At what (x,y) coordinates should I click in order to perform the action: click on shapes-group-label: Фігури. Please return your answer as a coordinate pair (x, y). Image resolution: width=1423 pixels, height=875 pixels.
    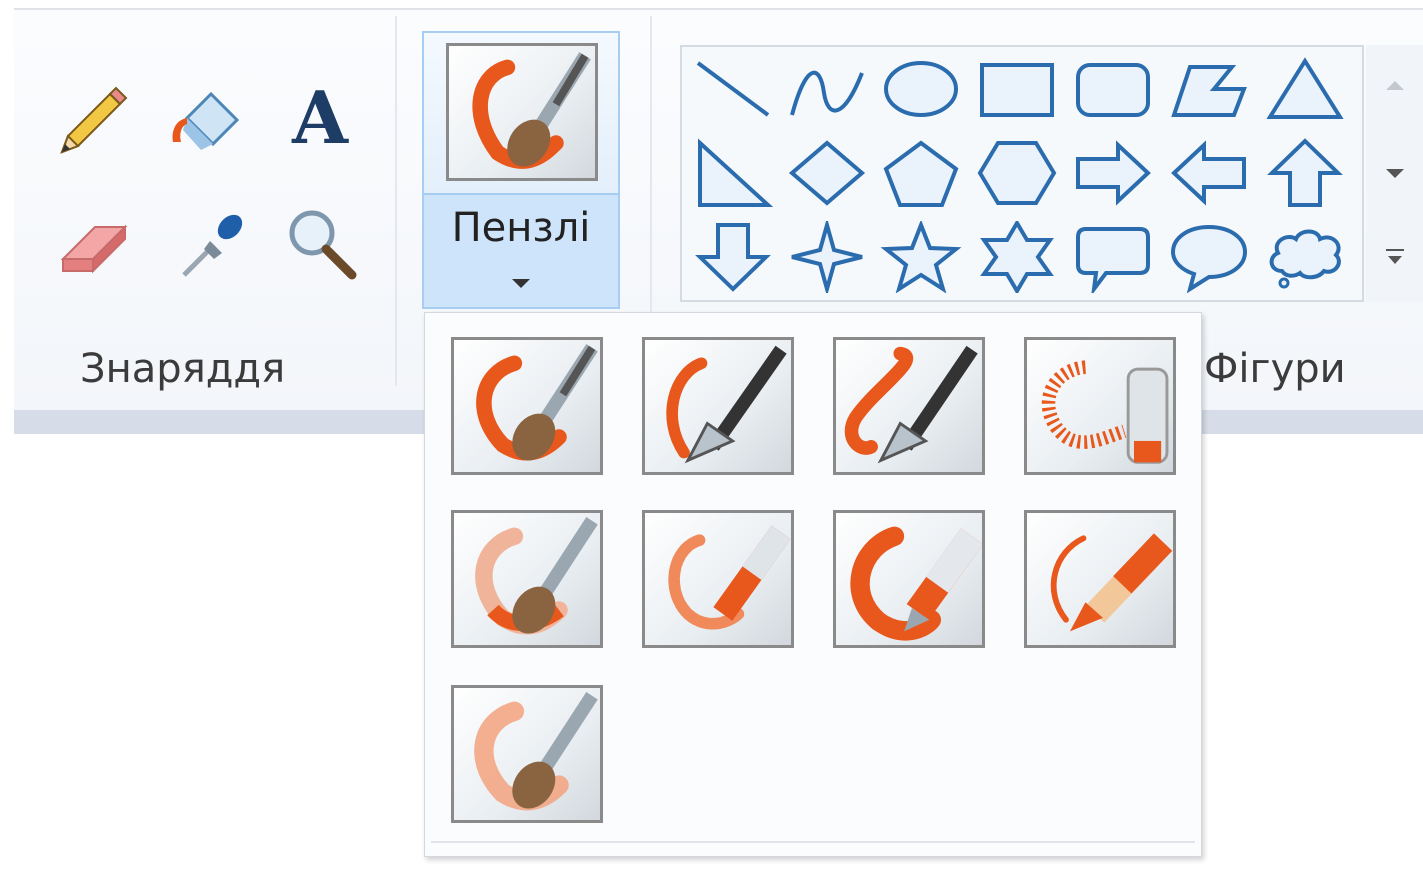
    Looking at the image, I should click on (1275, 369).